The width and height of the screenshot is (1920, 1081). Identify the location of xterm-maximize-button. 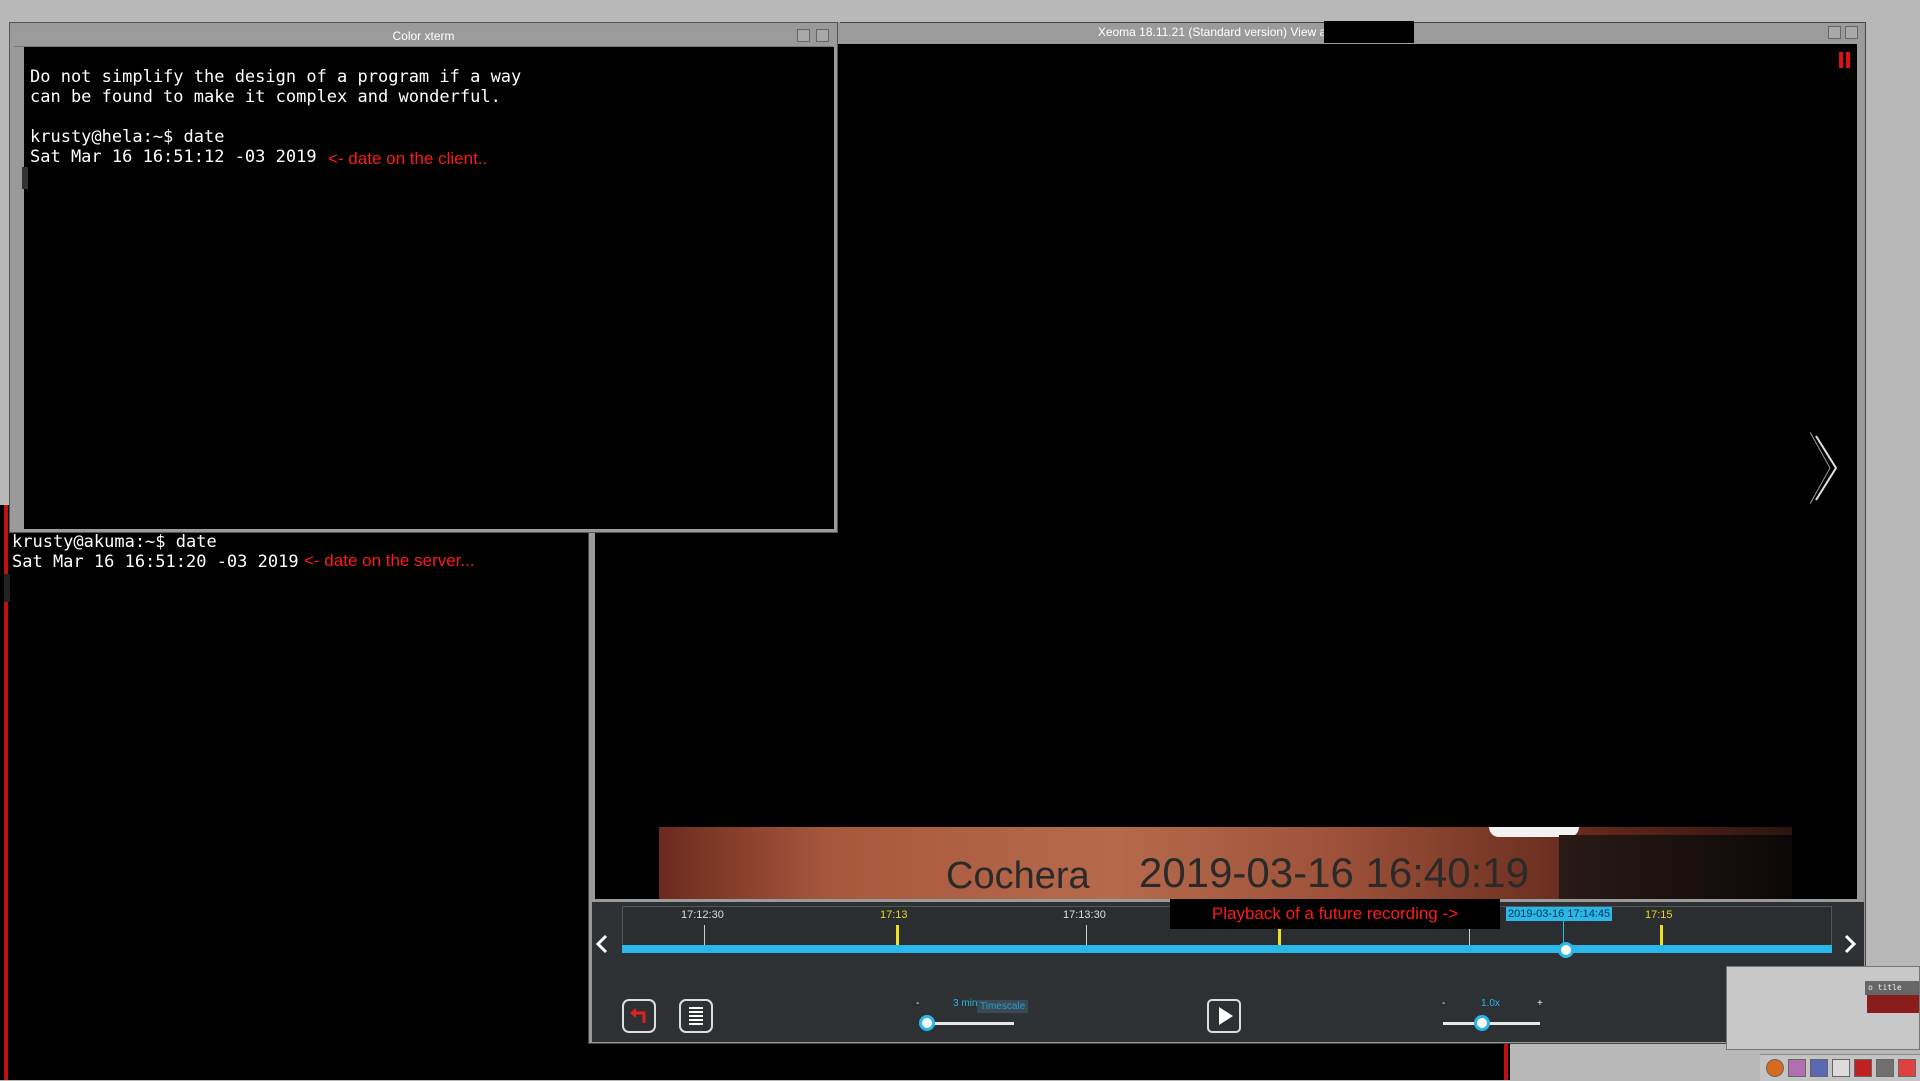
(822, 35).